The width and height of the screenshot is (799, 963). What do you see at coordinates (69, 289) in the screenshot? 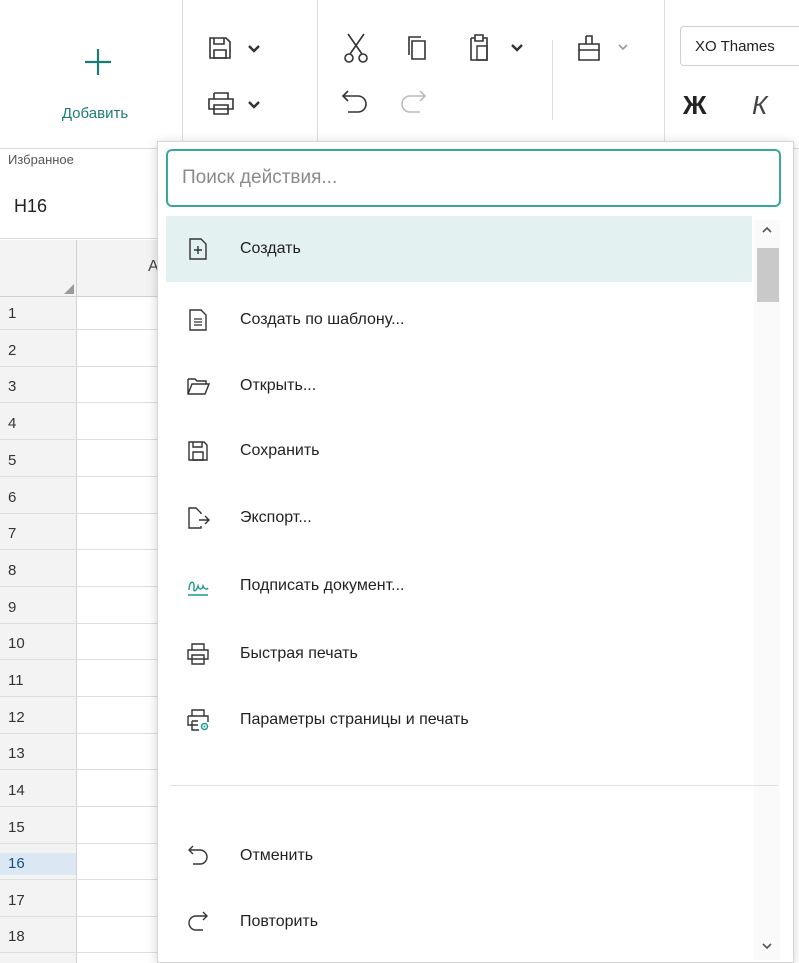
I see `corner-triangle-icon` at bounding box center [69, 289].